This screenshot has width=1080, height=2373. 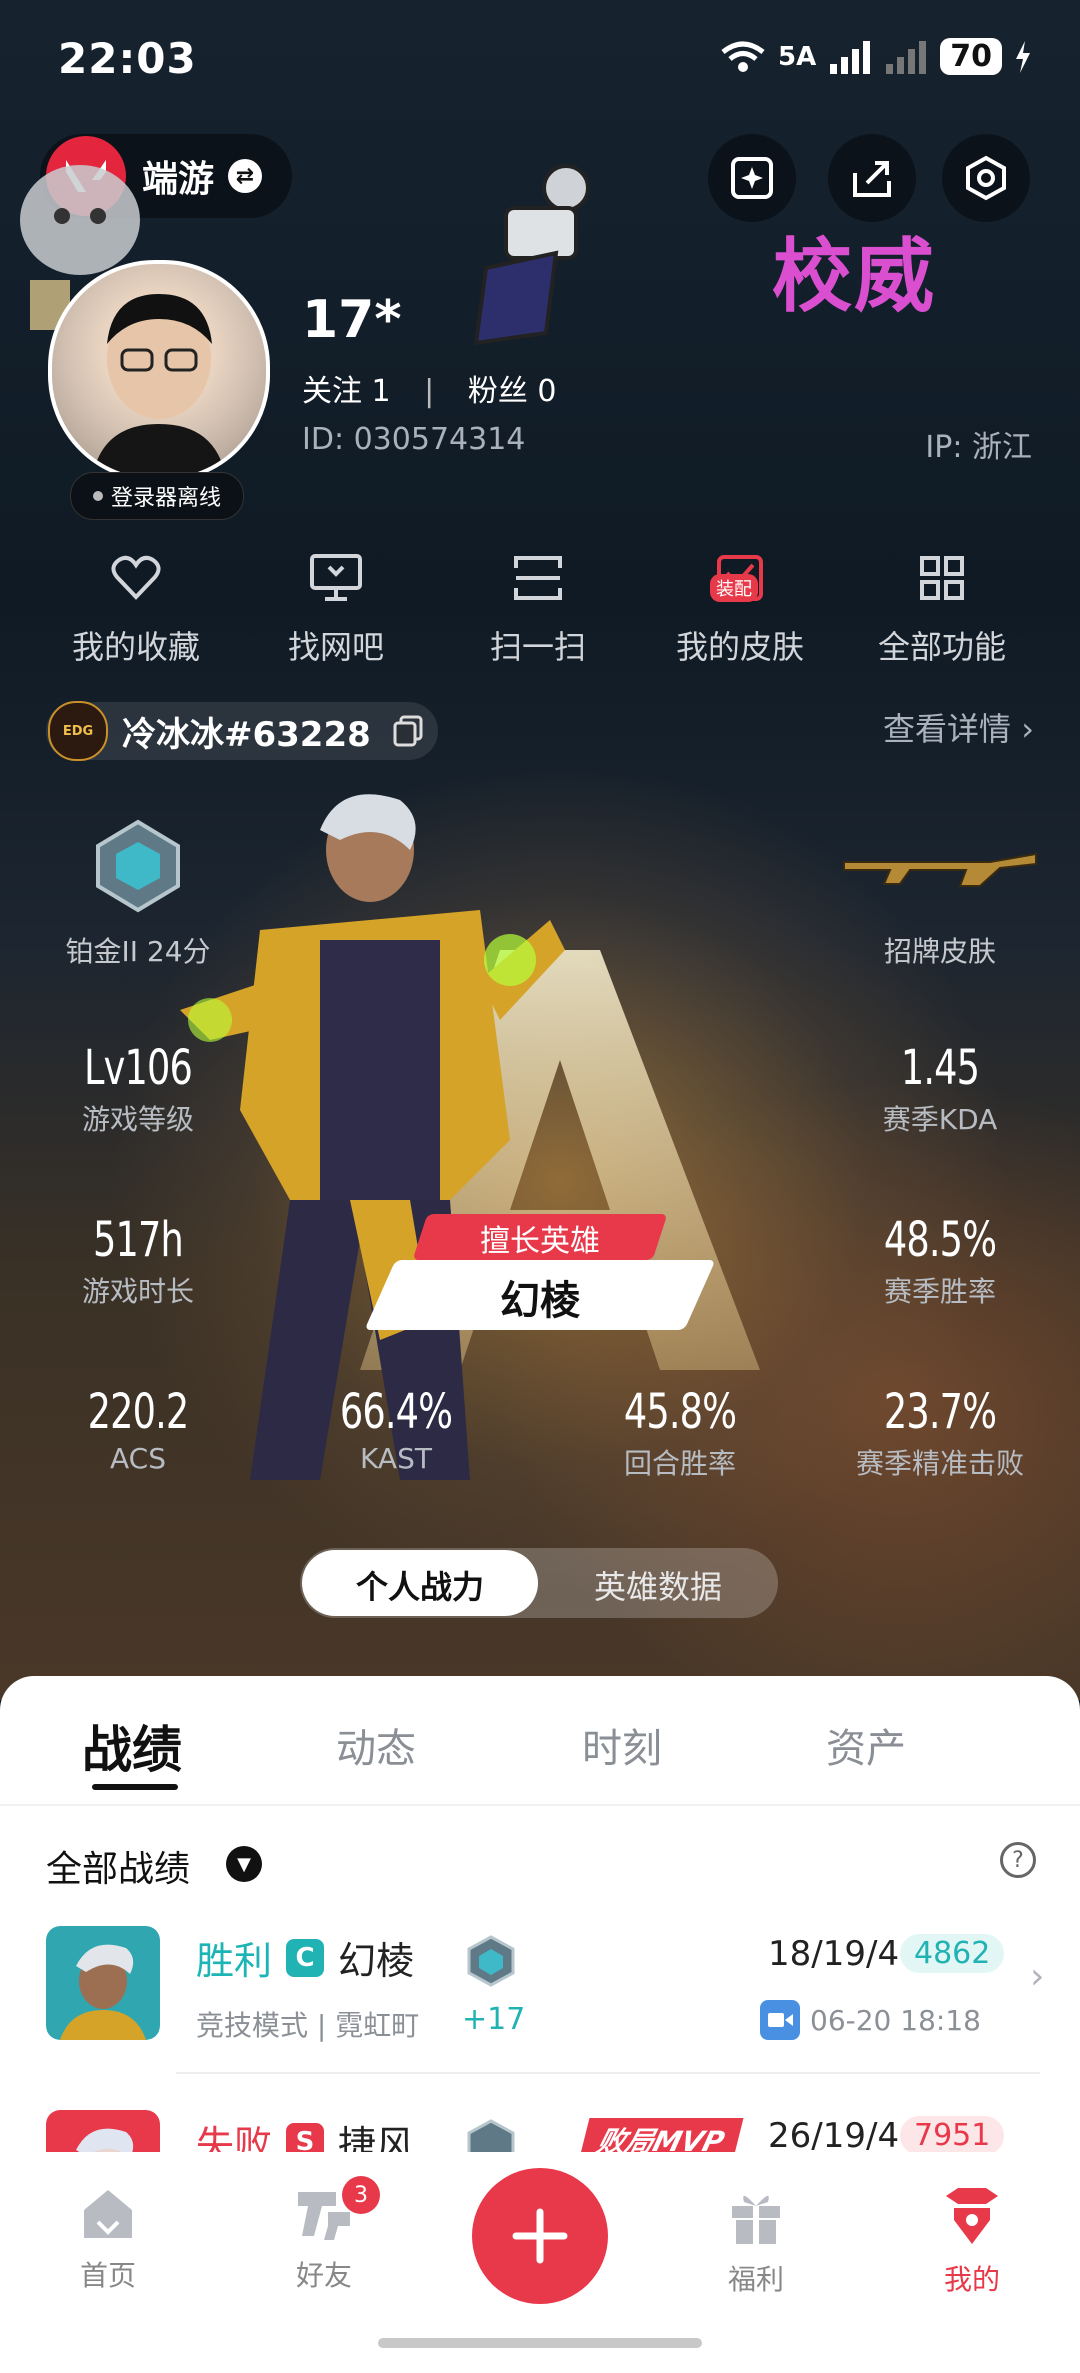 I want to click on signature-agent-name: 幻棱, so click(x=540, y=1301).